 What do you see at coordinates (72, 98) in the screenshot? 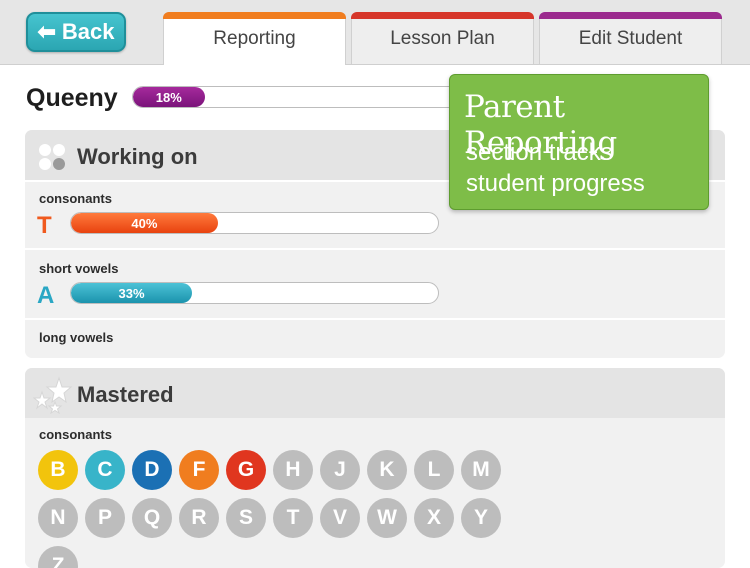
I see `student-name: Queeny` at bounding box center [72, 98].